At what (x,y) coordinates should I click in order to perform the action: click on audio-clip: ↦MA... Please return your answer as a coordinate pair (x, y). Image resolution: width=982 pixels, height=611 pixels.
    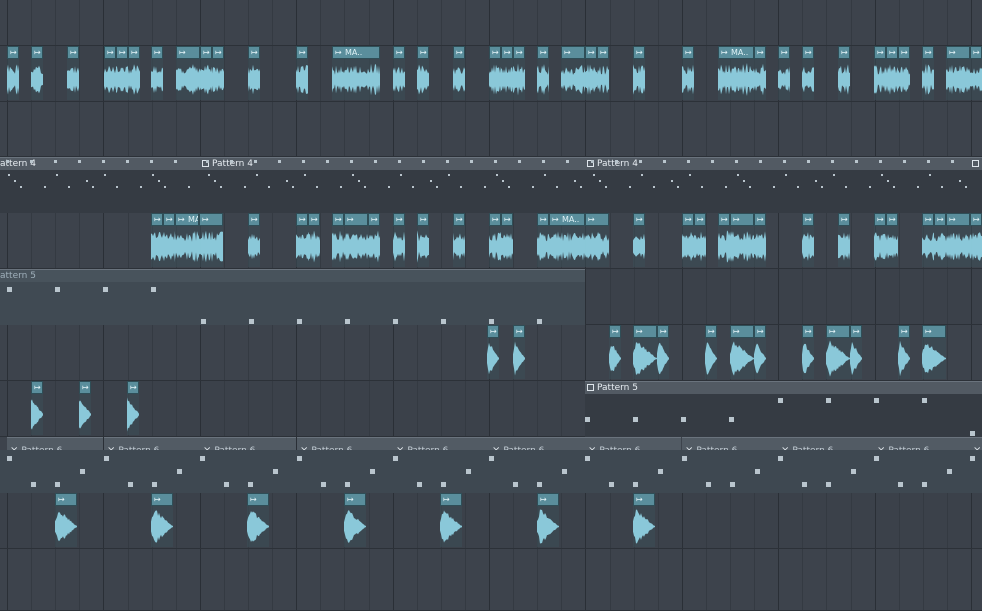
    Looking at the image, I should click on (356, 73).